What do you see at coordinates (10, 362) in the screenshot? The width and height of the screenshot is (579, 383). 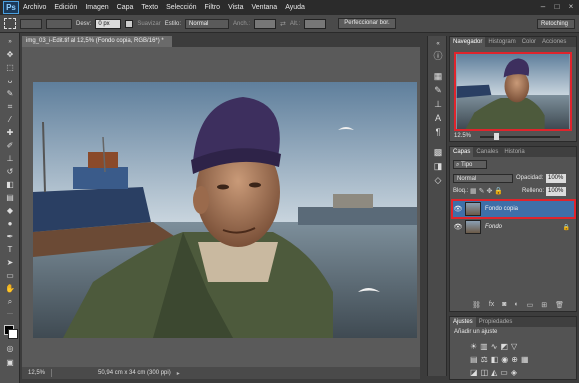 I see `screen-mode-icon: ▣` at bounding box center [10, 362].